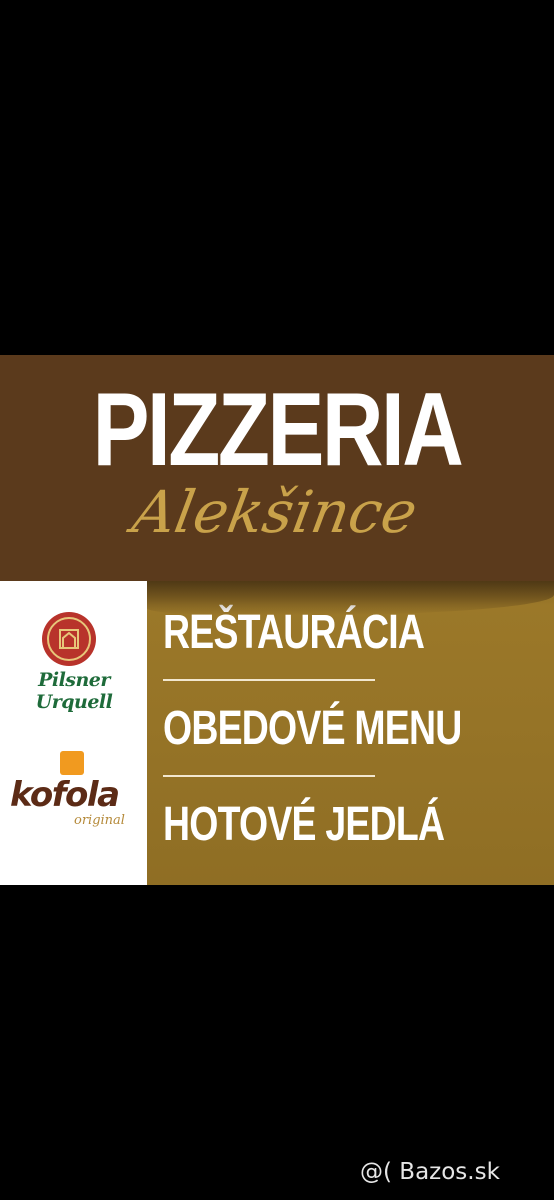 Image resolution: width=554 pixels, height=1200 pixels. What do you see at coordinates (275, 512) in the screenshot?
I see `banner-subtitle: Alekšince` at bounding box center [275, 512].